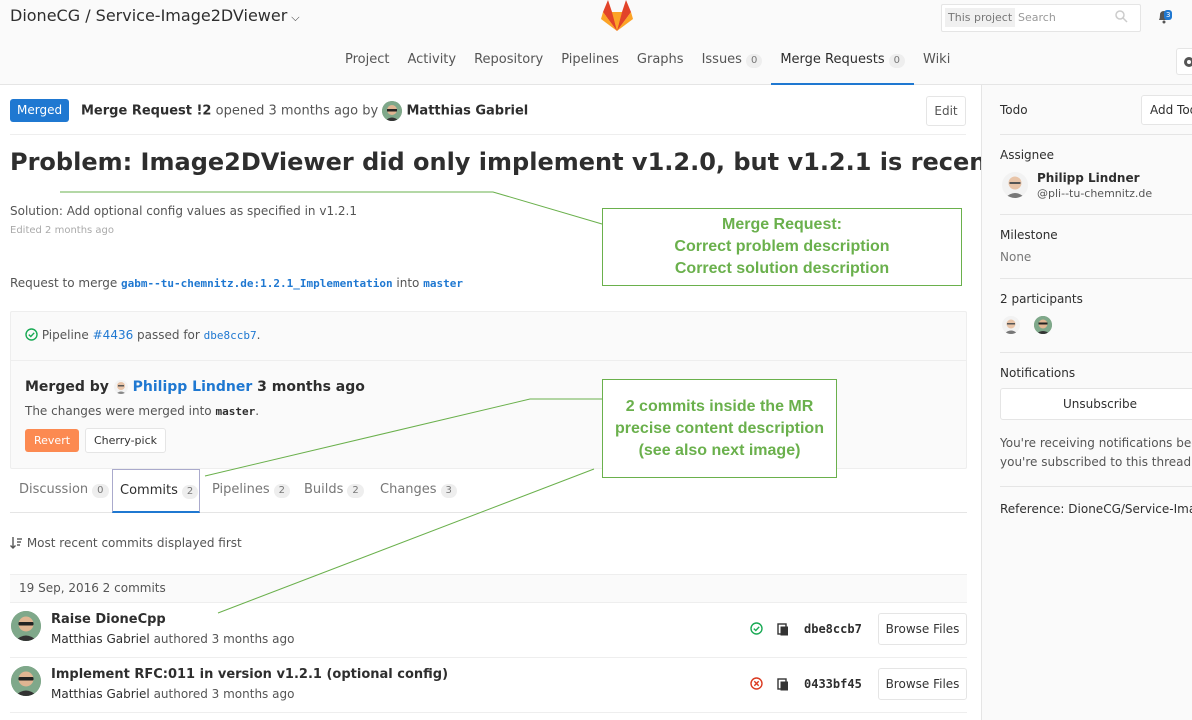 The image size is (1192, 720). I want to click on commit-order-note: Most recent commits displayed first, so click(126, 543).